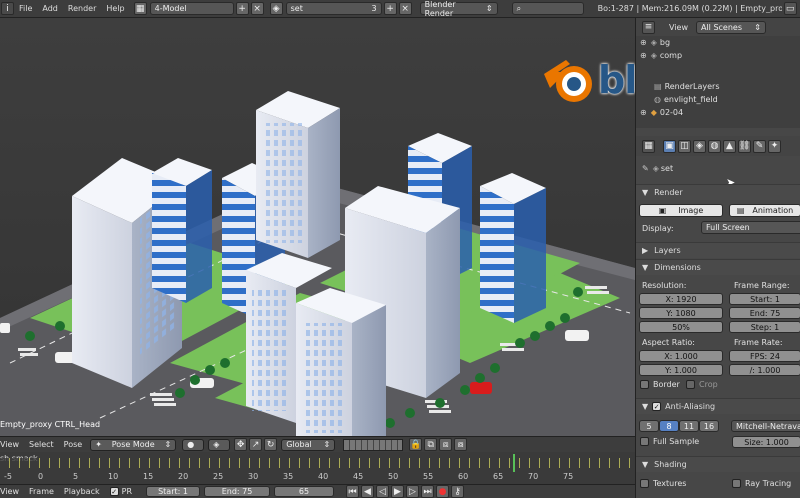 The image size is (800, 498). What do you see at coordinates (718, 42) in the screenshot?
I see `outliner-item-bg: ⊕ ◈ bg` at bounding box center [718, 42].